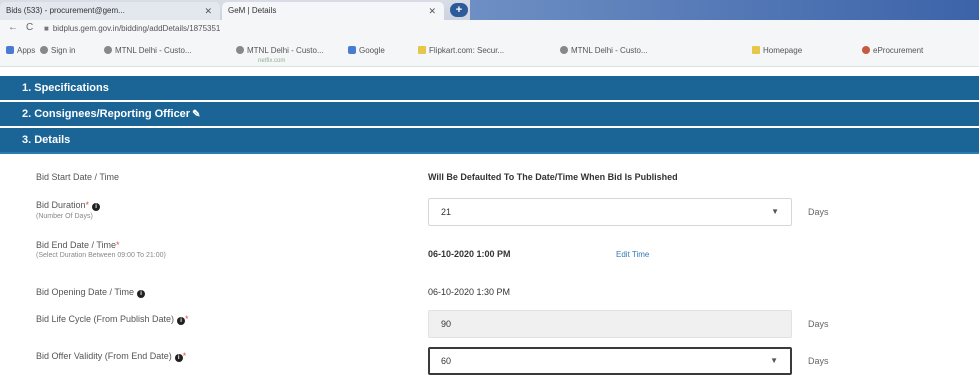 The width and height of the screenshot is (979, 384). What do you see at coordinates (489, 88) in the screenshot?
I see `section-specifications: 1. Specifications` at bounding box center [489, 88].